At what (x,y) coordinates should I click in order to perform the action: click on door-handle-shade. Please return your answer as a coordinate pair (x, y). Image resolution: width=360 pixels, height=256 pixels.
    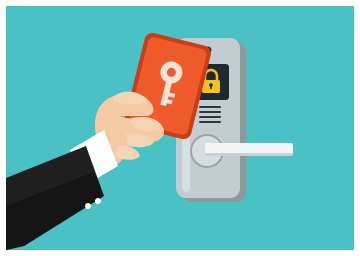
    Looking at the image, I should click on (249, 154).